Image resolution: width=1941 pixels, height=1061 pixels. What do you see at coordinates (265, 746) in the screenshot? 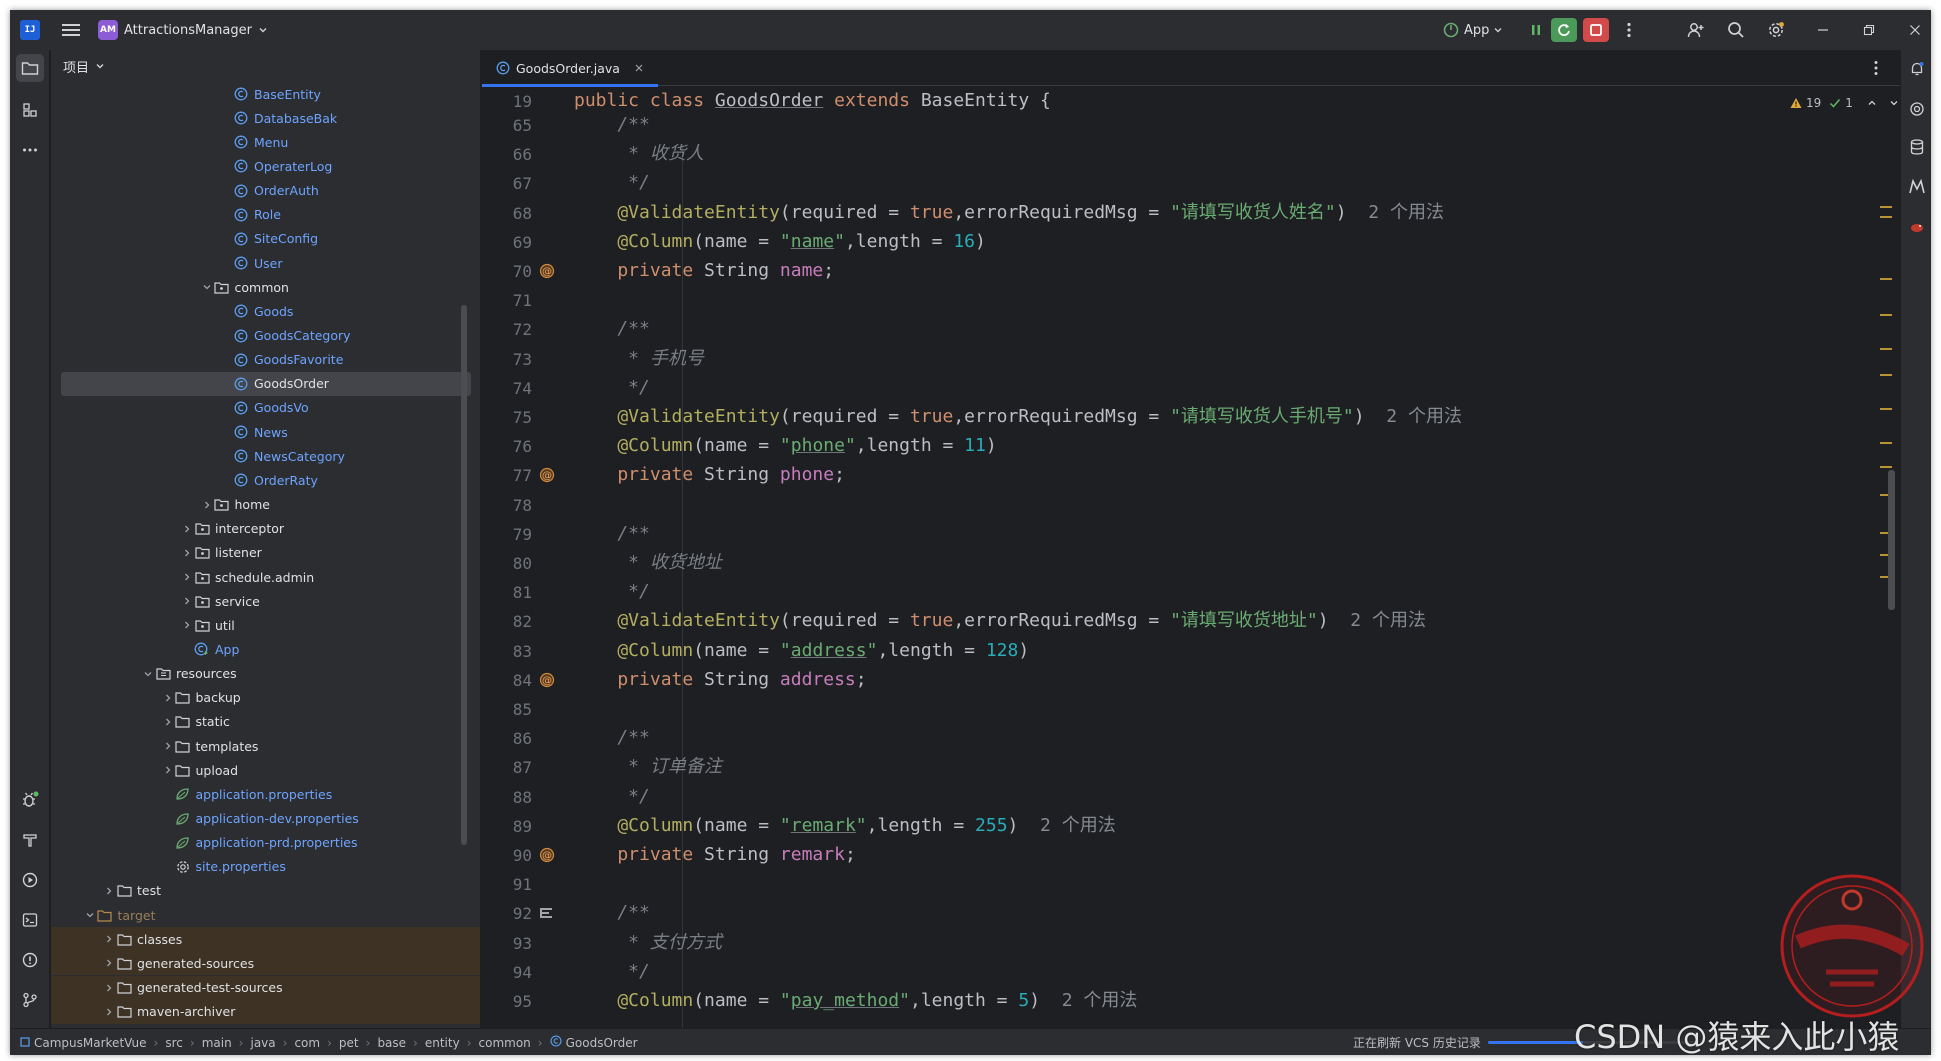
I see `tree-item-templates: templates` at bounding box center [265, 746].